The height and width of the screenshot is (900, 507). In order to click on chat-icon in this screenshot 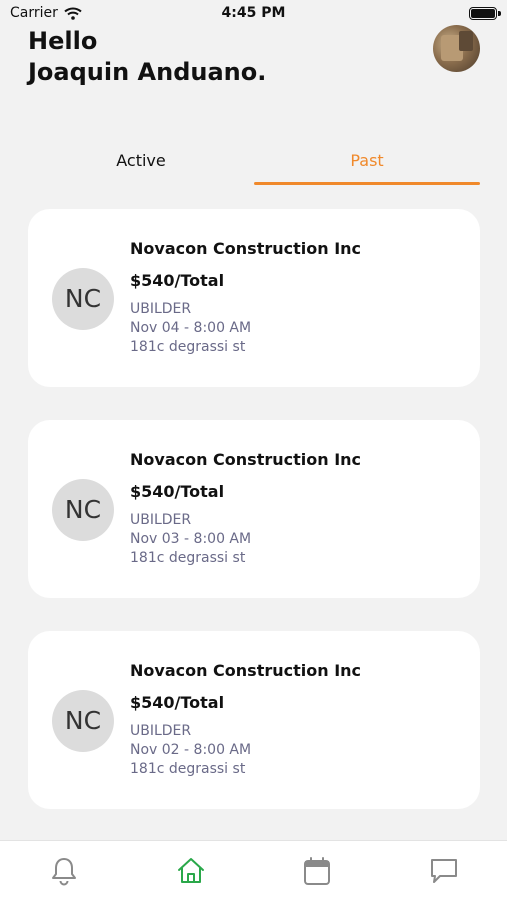, I will do `click(444, 871)`.